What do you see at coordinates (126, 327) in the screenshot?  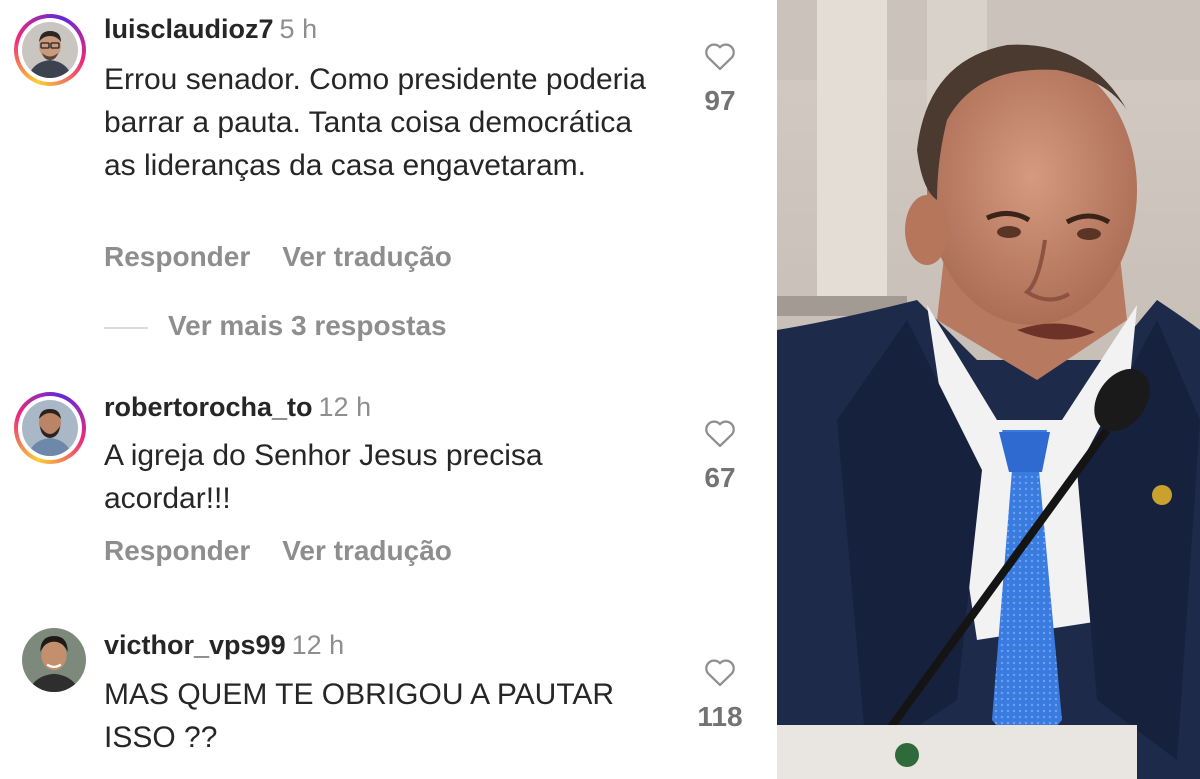 I see `replies-divider` at bounding box center [126, 327].